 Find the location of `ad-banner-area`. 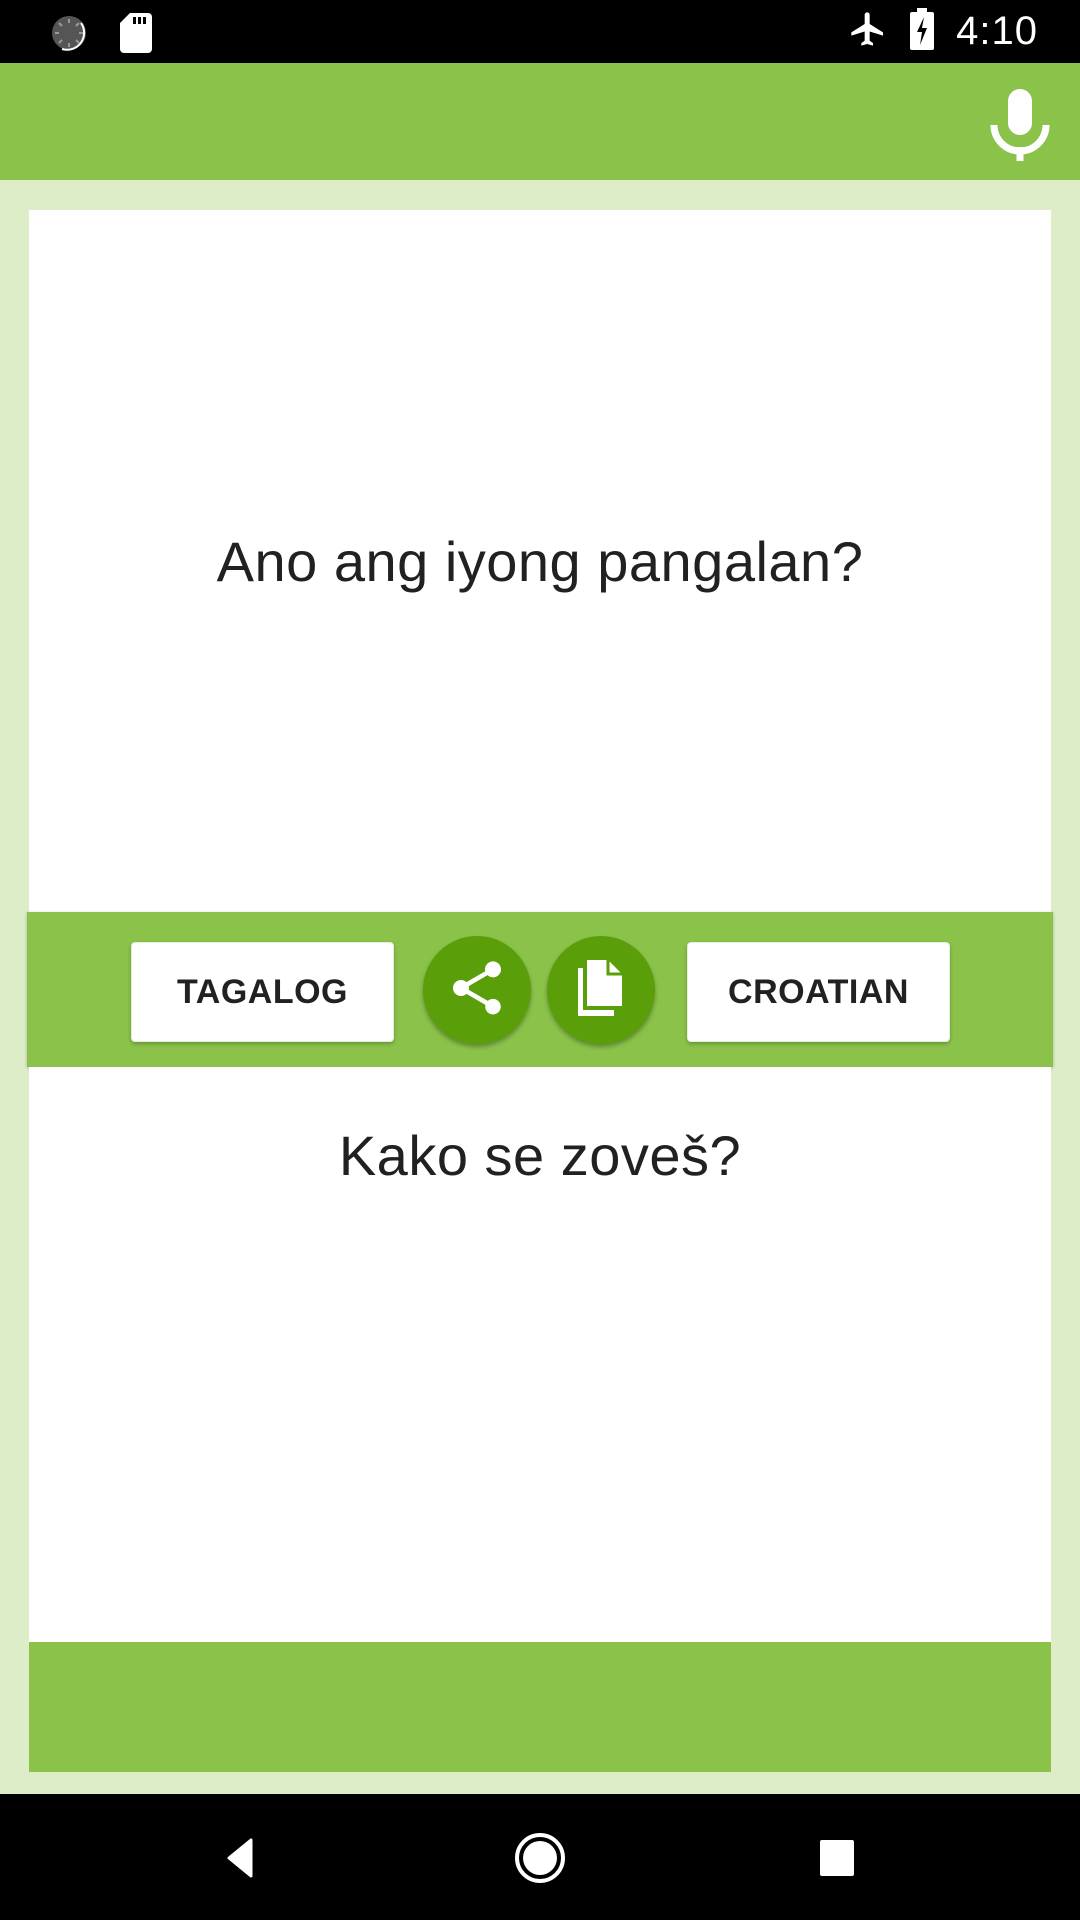

ad-banner-area is located at coordinates (540, 1707).